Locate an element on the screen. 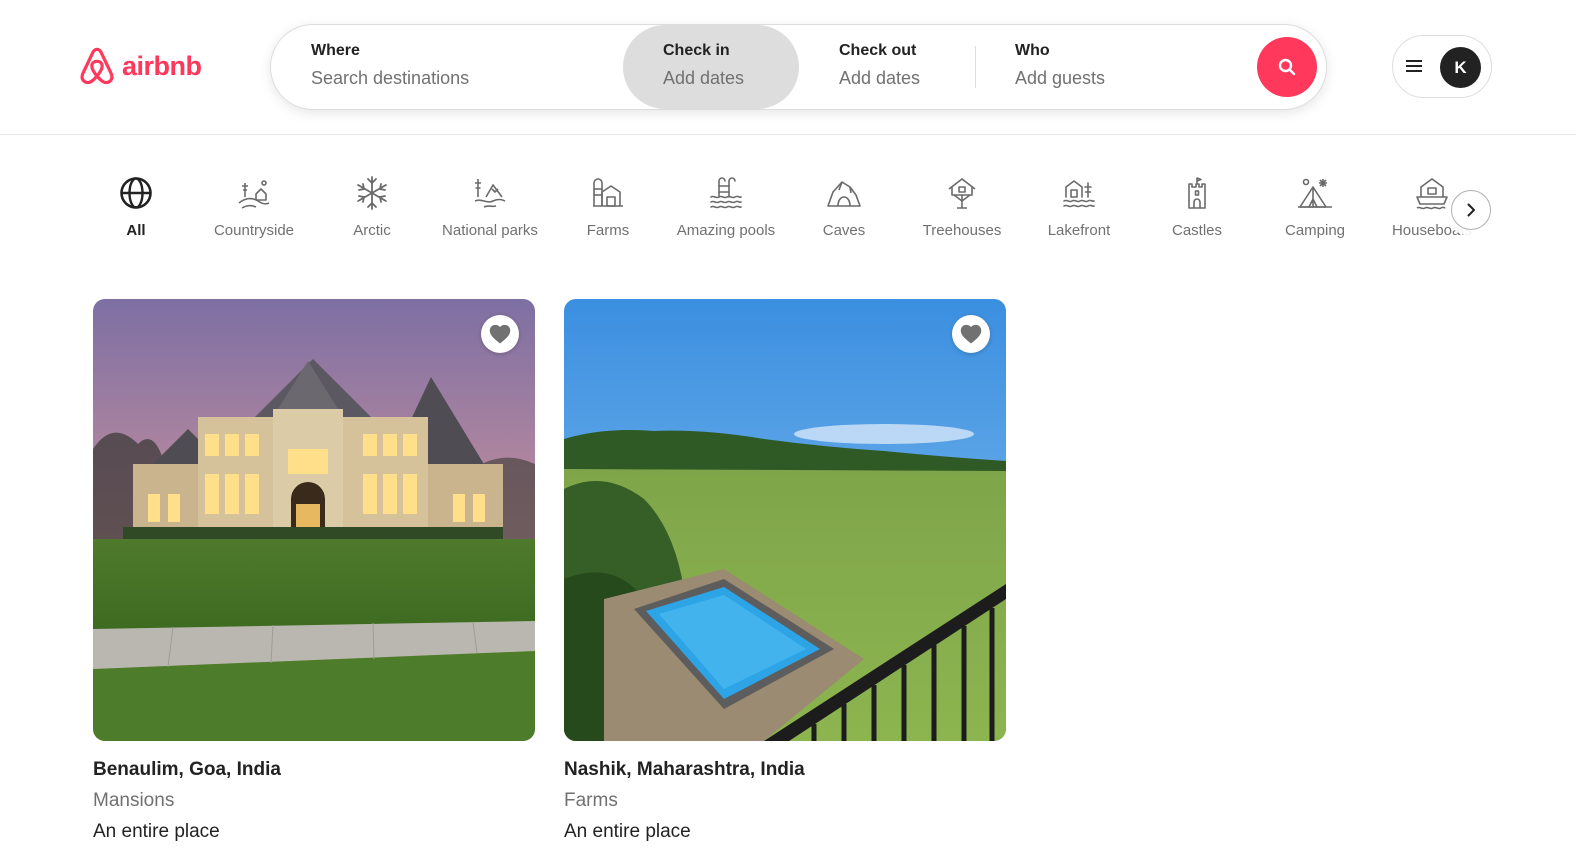 The image size is (1576, 857). category-treehouses: Treehouses is located at coordinates (962, 212).